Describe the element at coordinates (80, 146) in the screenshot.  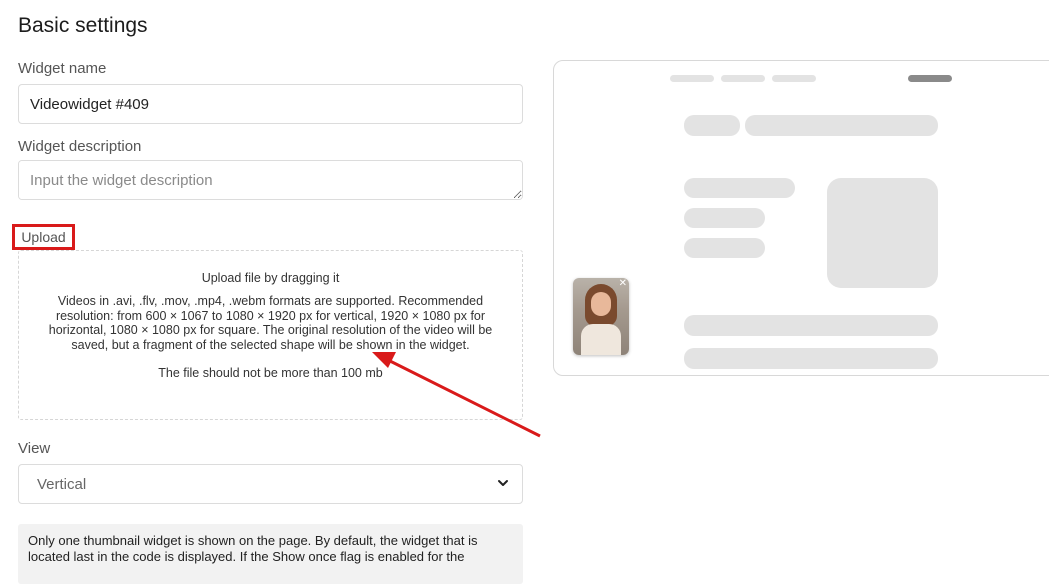
I see `widget-description-label: Widget description` at that location.